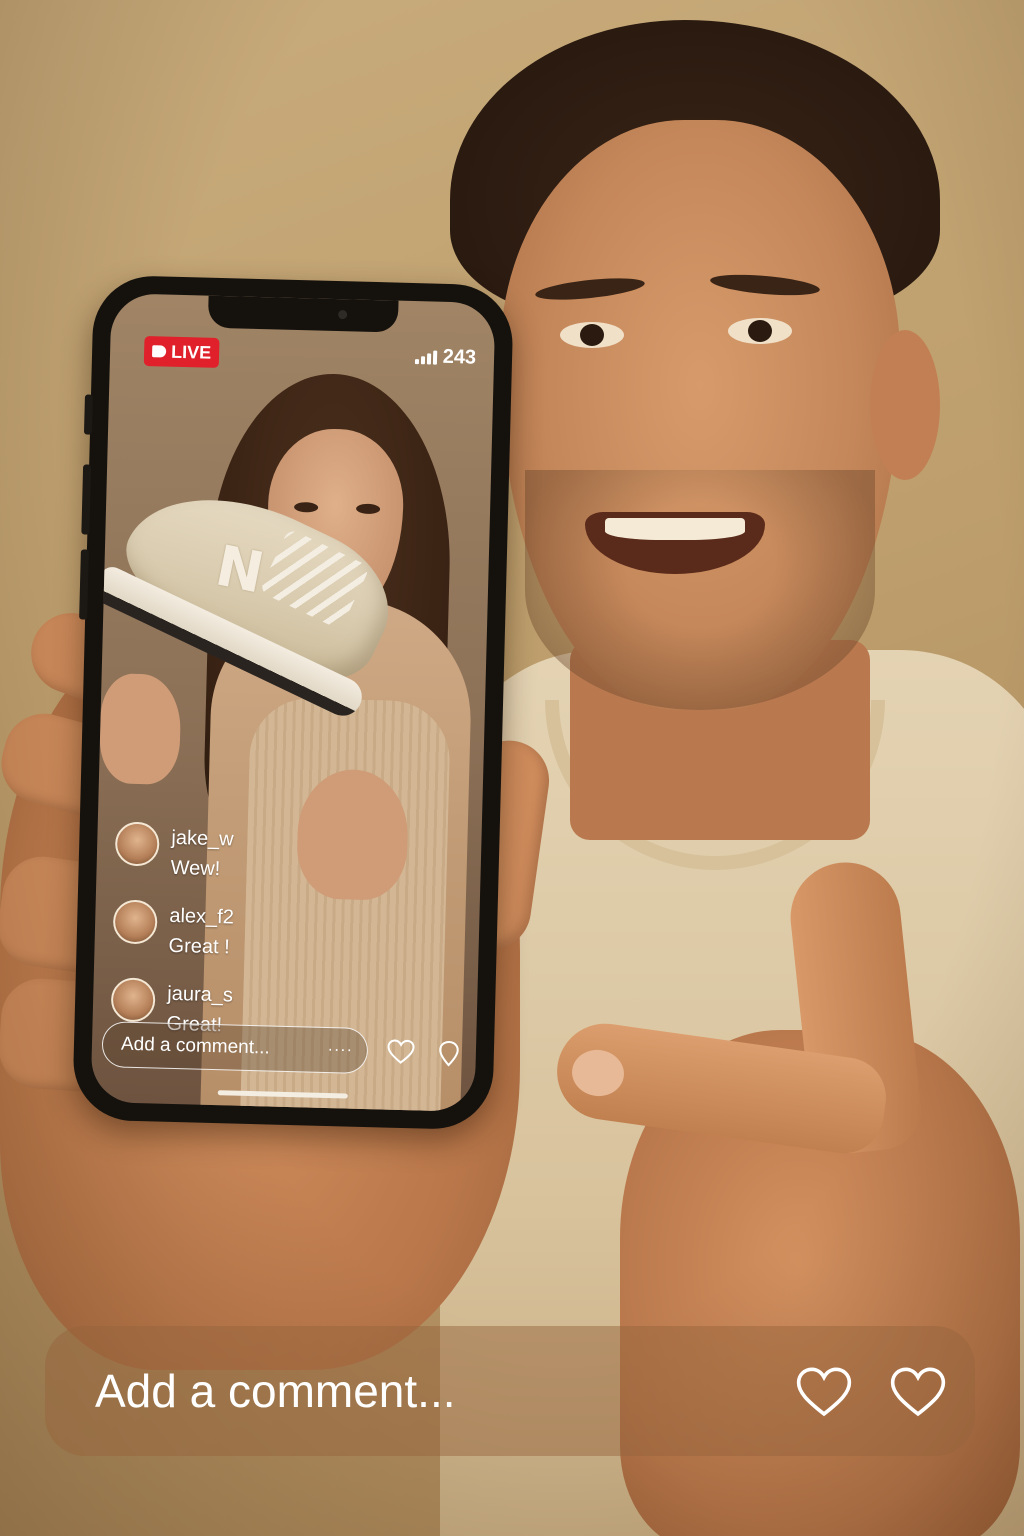  I want to click on streamer-eye, so click(368, 509).